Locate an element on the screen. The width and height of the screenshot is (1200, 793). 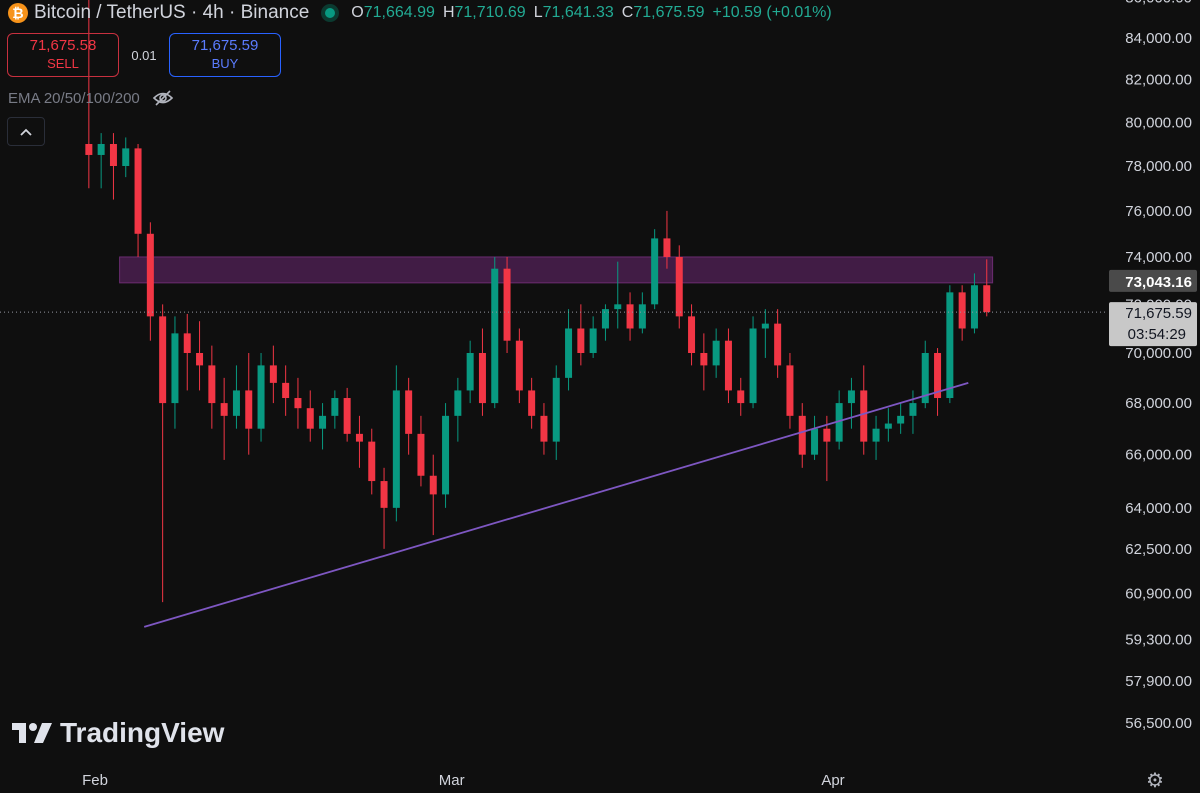
close-key: C is located at coordinates (627, 12).